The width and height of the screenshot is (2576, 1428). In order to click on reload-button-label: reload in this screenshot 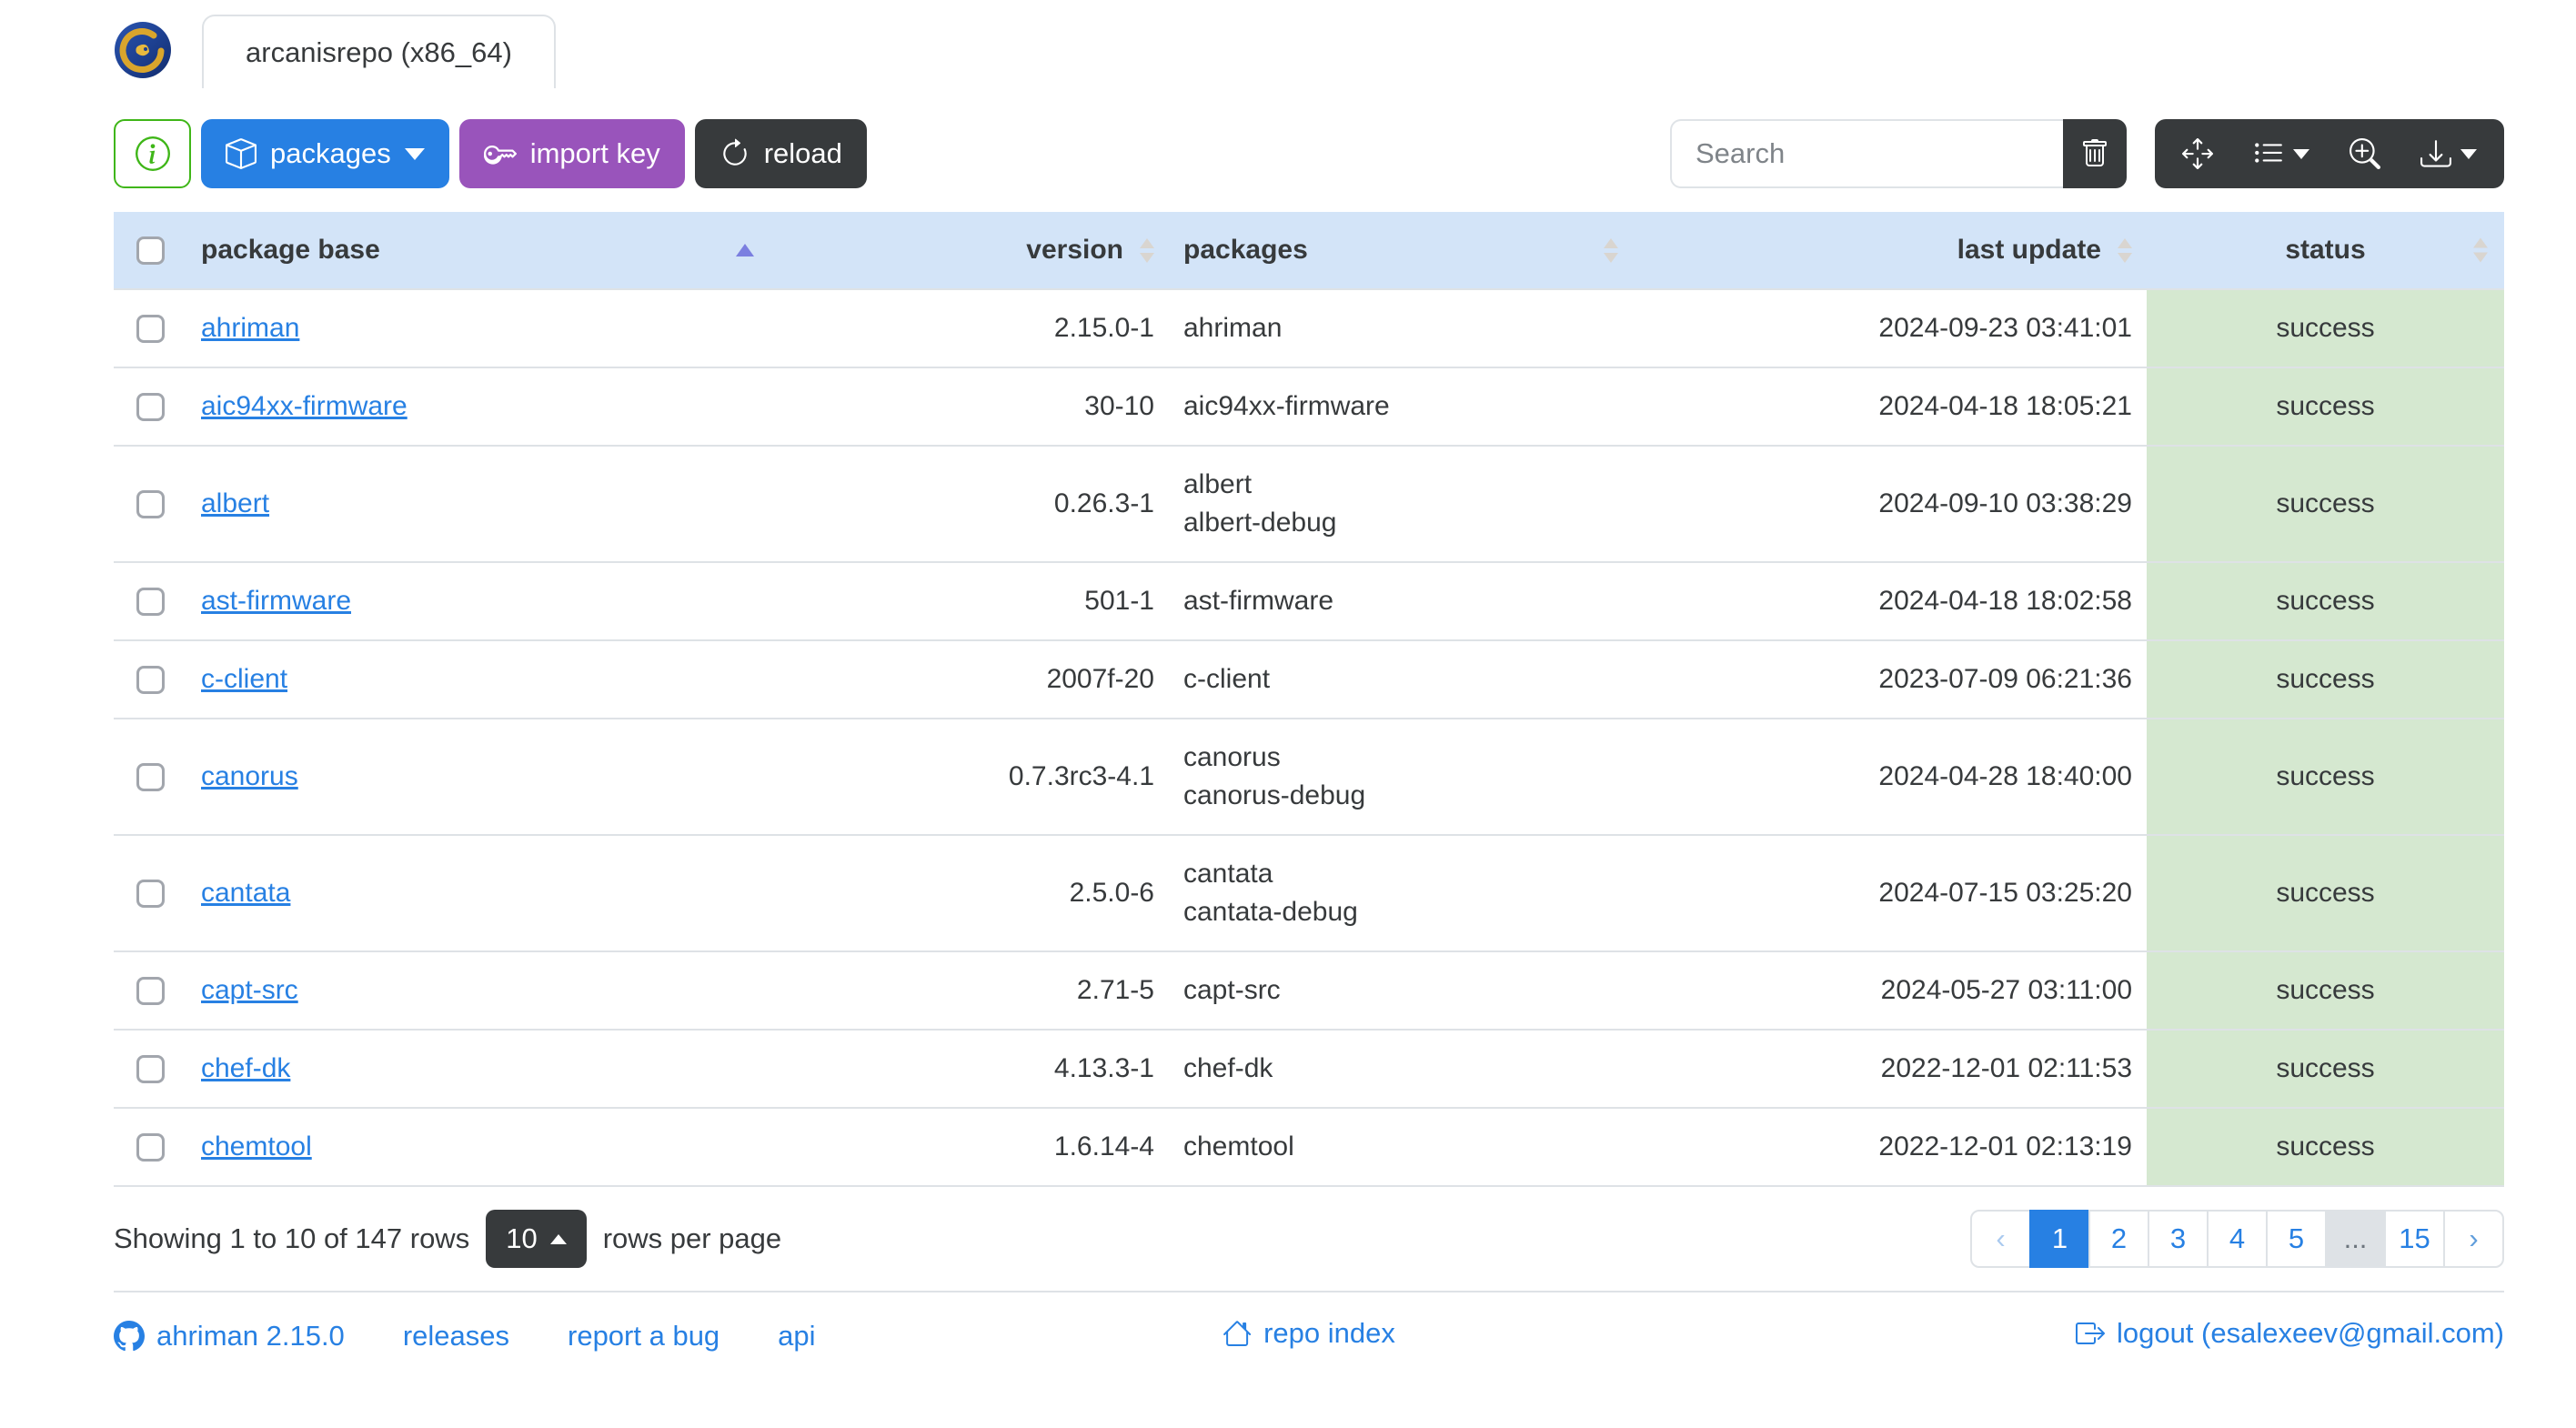, I will do `click(802, 153)`.